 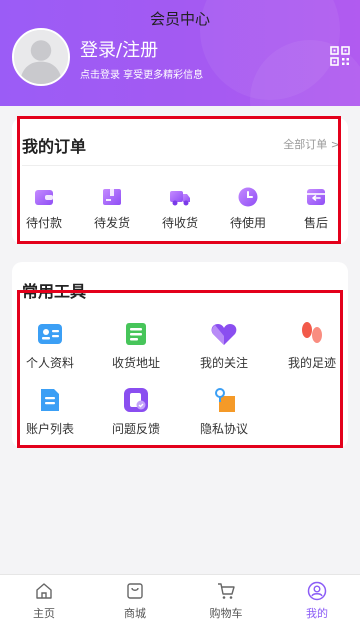 I want to click on order-pending-payment: 待付款, so click(x=44, y=208).